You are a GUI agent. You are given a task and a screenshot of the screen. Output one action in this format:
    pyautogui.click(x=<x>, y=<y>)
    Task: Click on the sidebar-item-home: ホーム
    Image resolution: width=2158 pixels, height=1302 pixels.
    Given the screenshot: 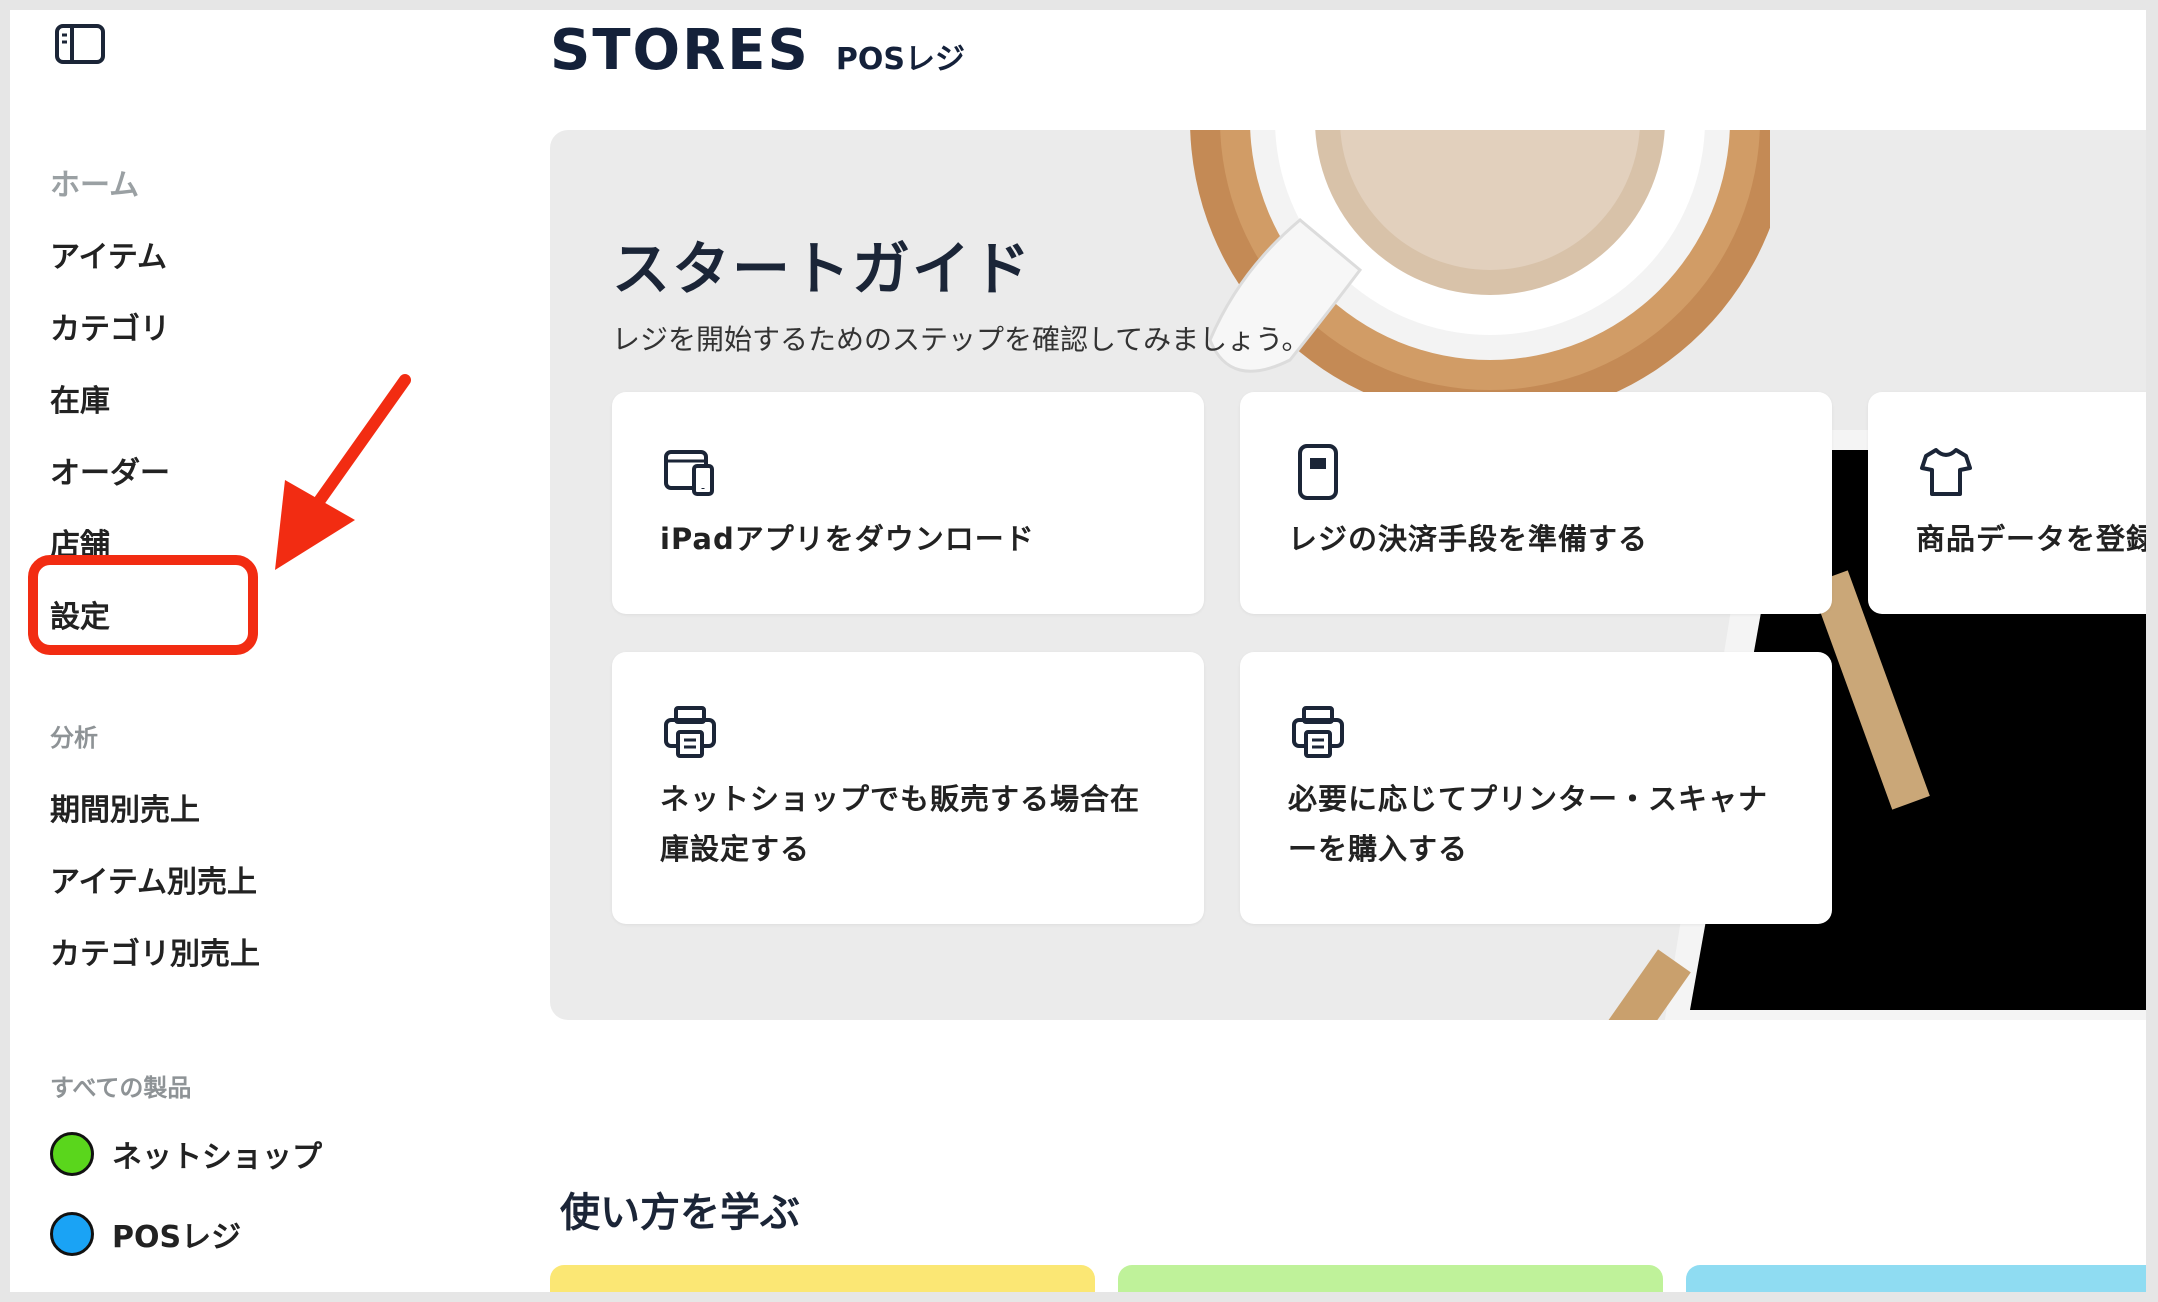 What is the action you would take?
    pyautogui.click(x=94, y=182)
    